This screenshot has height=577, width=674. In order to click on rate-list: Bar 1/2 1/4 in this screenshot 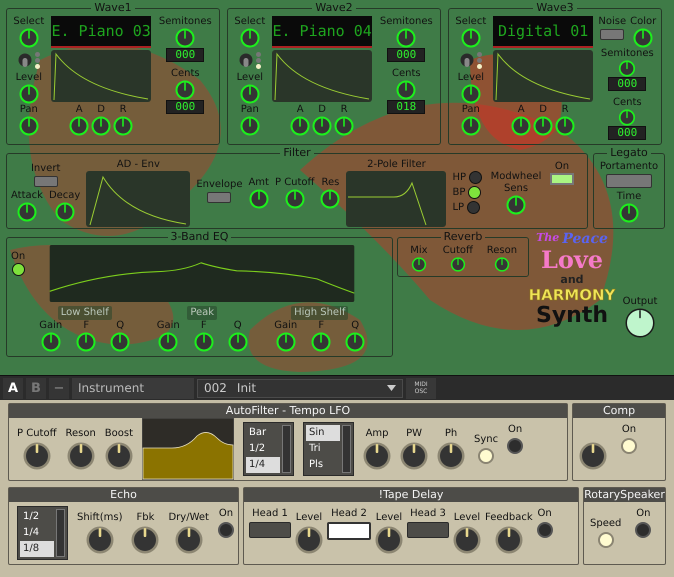, I will do `click(268, 449)`.